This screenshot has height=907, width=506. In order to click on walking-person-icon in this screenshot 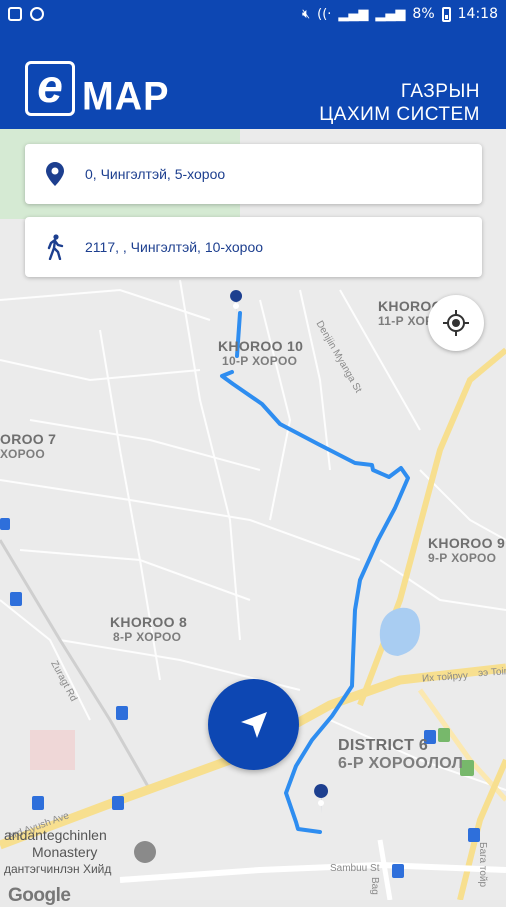, I will do `click(55, 247)`.